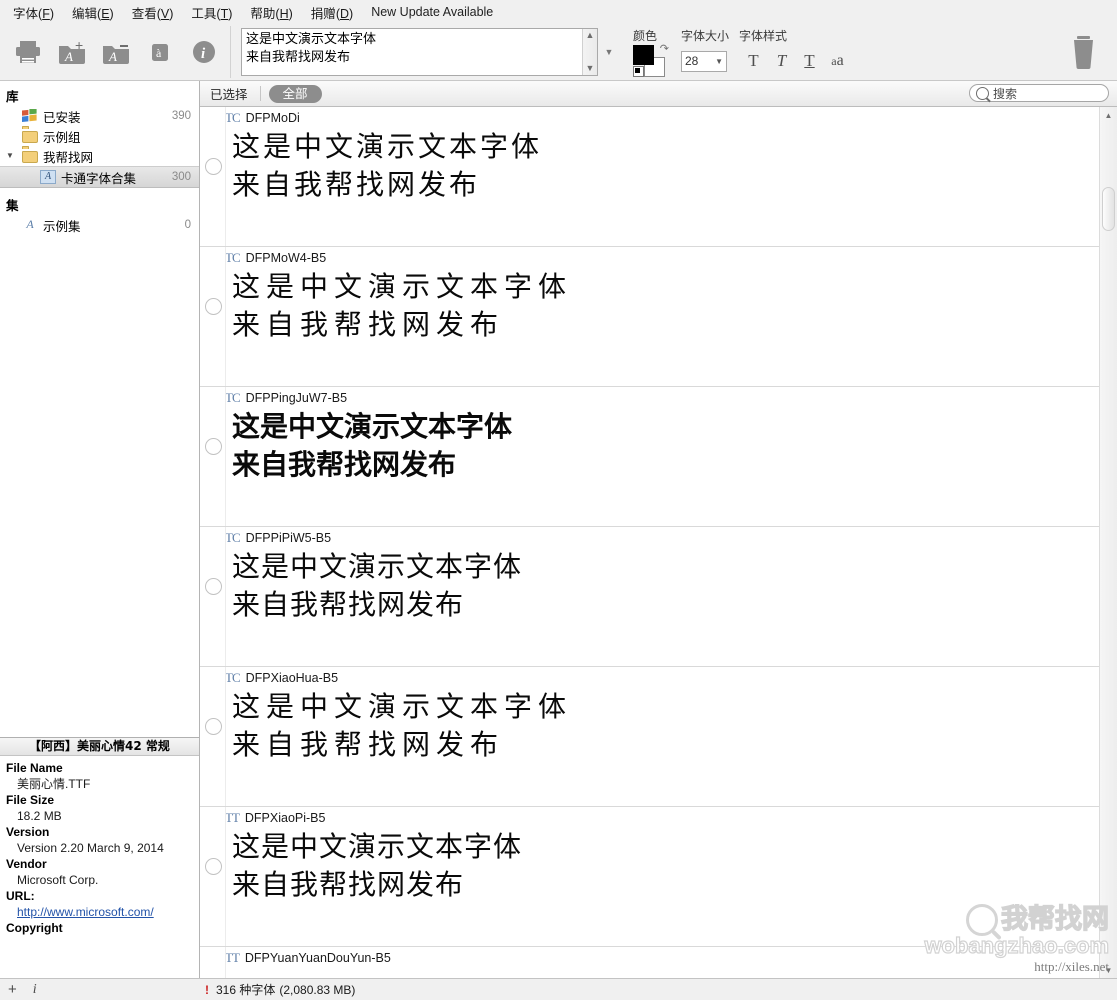 The height and width of the screenshot is (1000, 1117). I want to click on info-key-file-name: File Name, so click(34, 768).